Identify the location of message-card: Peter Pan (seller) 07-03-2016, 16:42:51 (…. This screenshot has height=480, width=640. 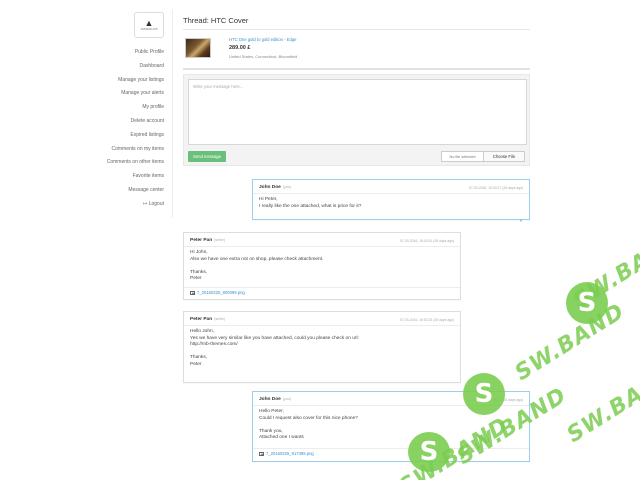
(322, 266).